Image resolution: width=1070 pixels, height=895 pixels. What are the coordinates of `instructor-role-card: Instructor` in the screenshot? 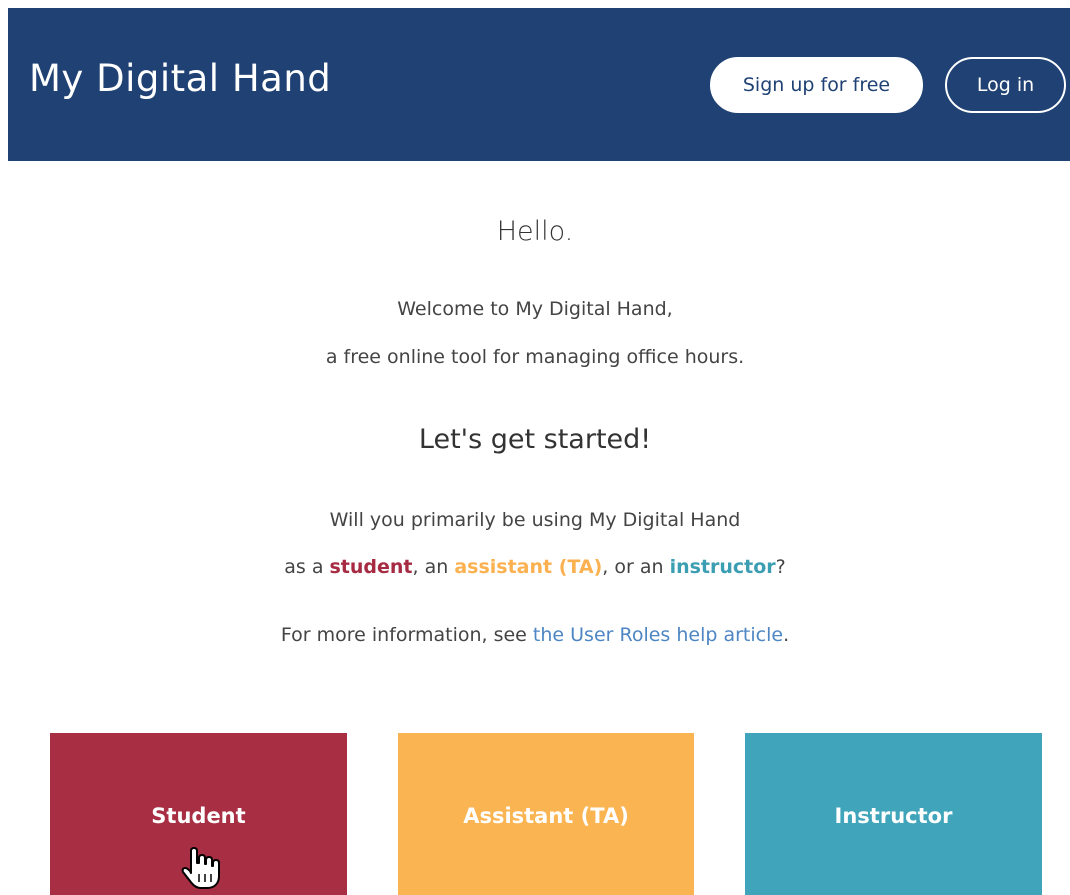 It's located at (893, 814).